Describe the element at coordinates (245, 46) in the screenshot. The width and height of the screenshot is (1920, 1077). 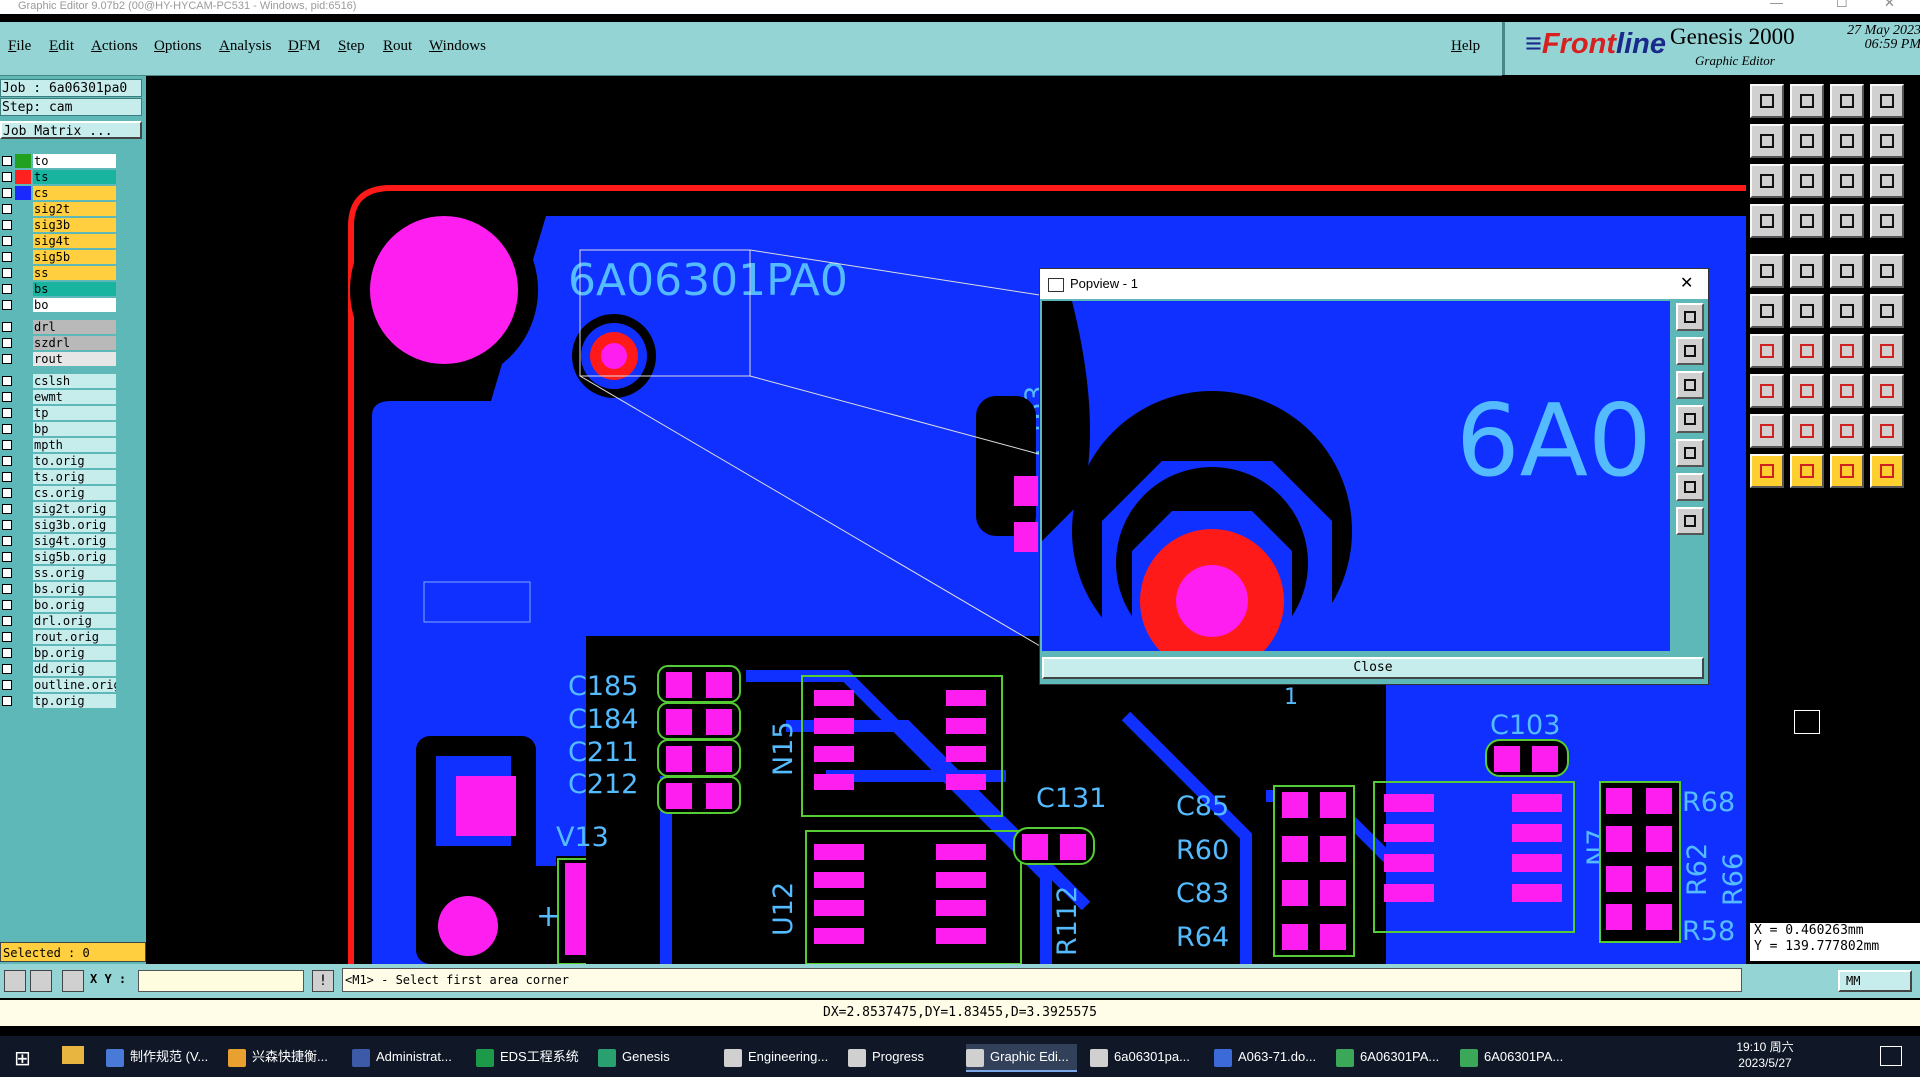
I see `menu-analysis: Analysis` at that location.